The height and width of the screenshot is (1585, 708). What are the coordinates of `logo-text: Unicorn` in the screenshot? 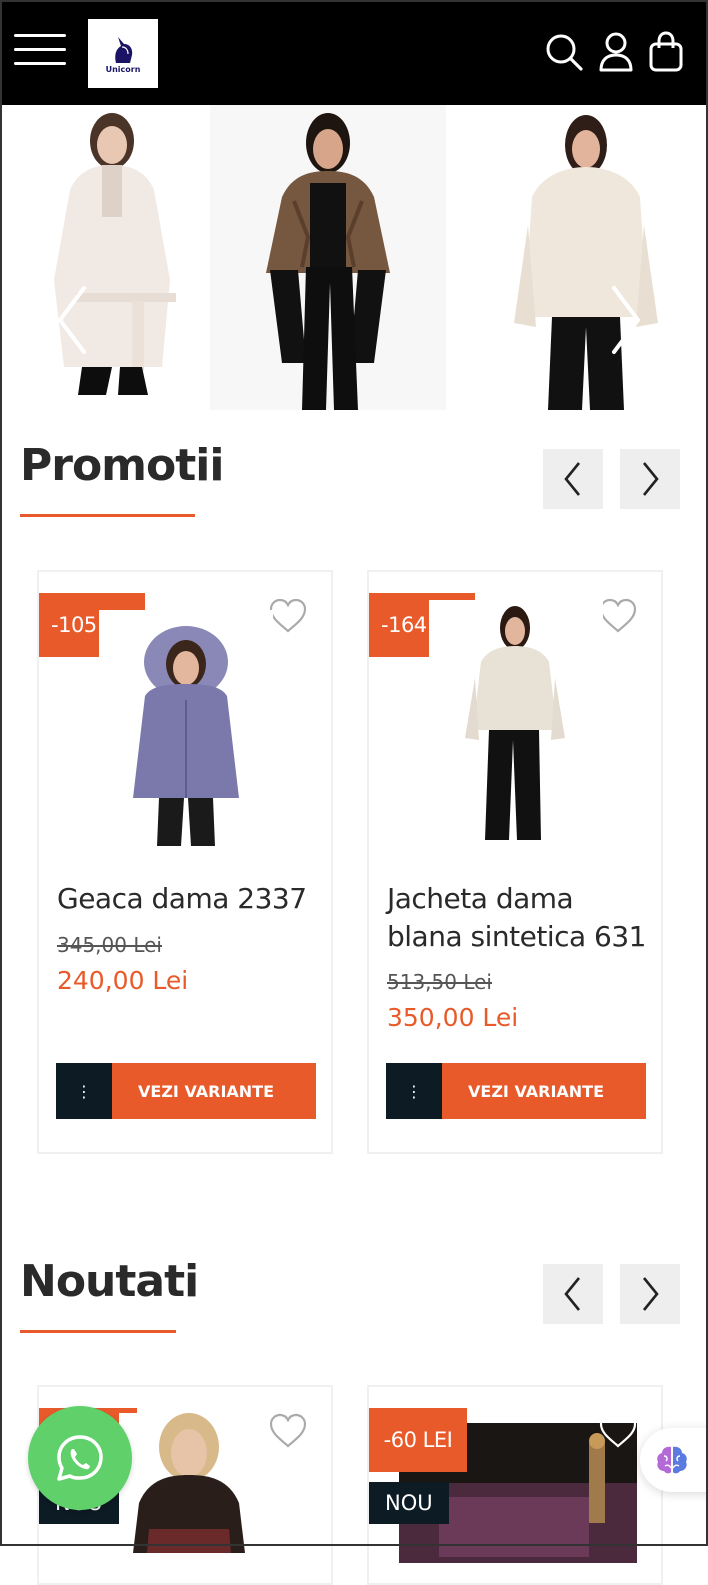 It's located at (123, 69).